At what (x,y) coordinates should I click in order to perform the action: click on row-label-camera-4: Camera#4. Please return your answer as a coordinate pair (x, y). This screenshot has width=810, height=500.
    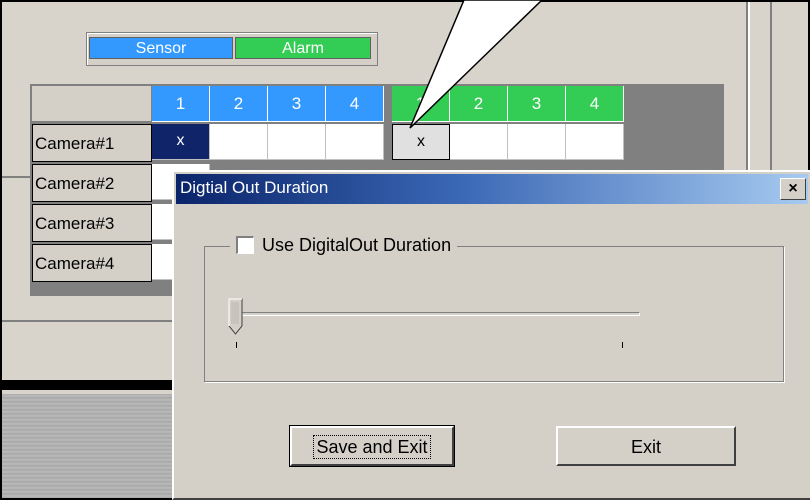
    Looking at the image, I should click on (92, 263).